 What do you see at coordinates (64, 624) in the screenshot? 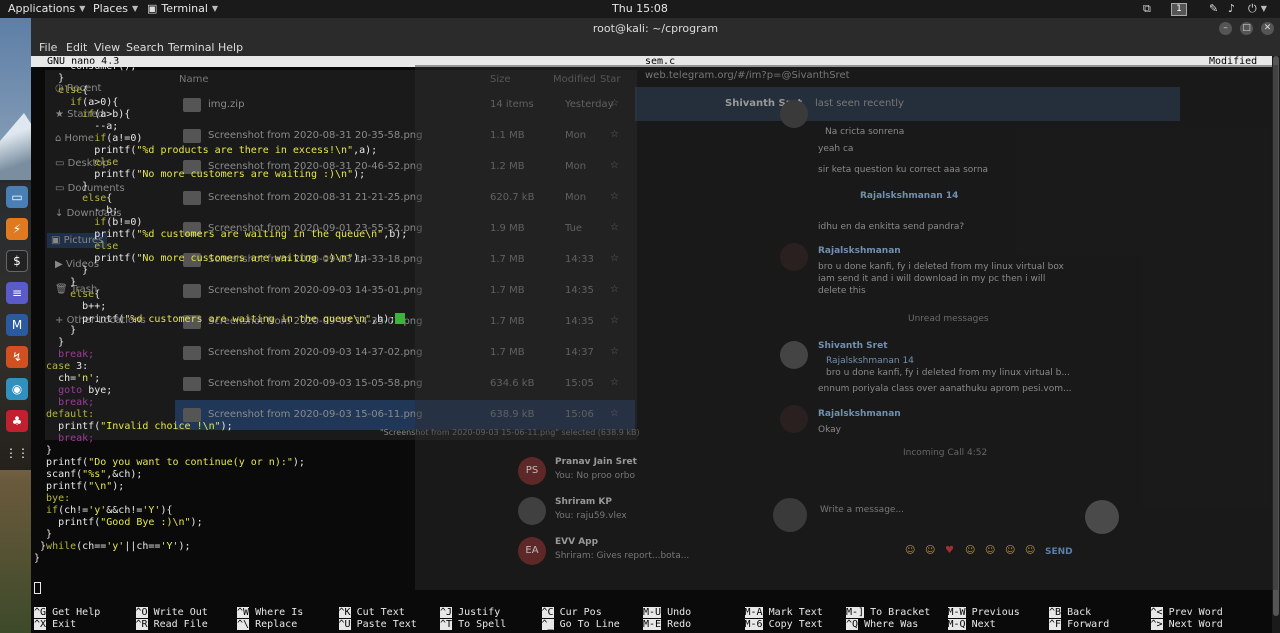
I see `shortcut-label: Exit` at bounding box center [64, 624].